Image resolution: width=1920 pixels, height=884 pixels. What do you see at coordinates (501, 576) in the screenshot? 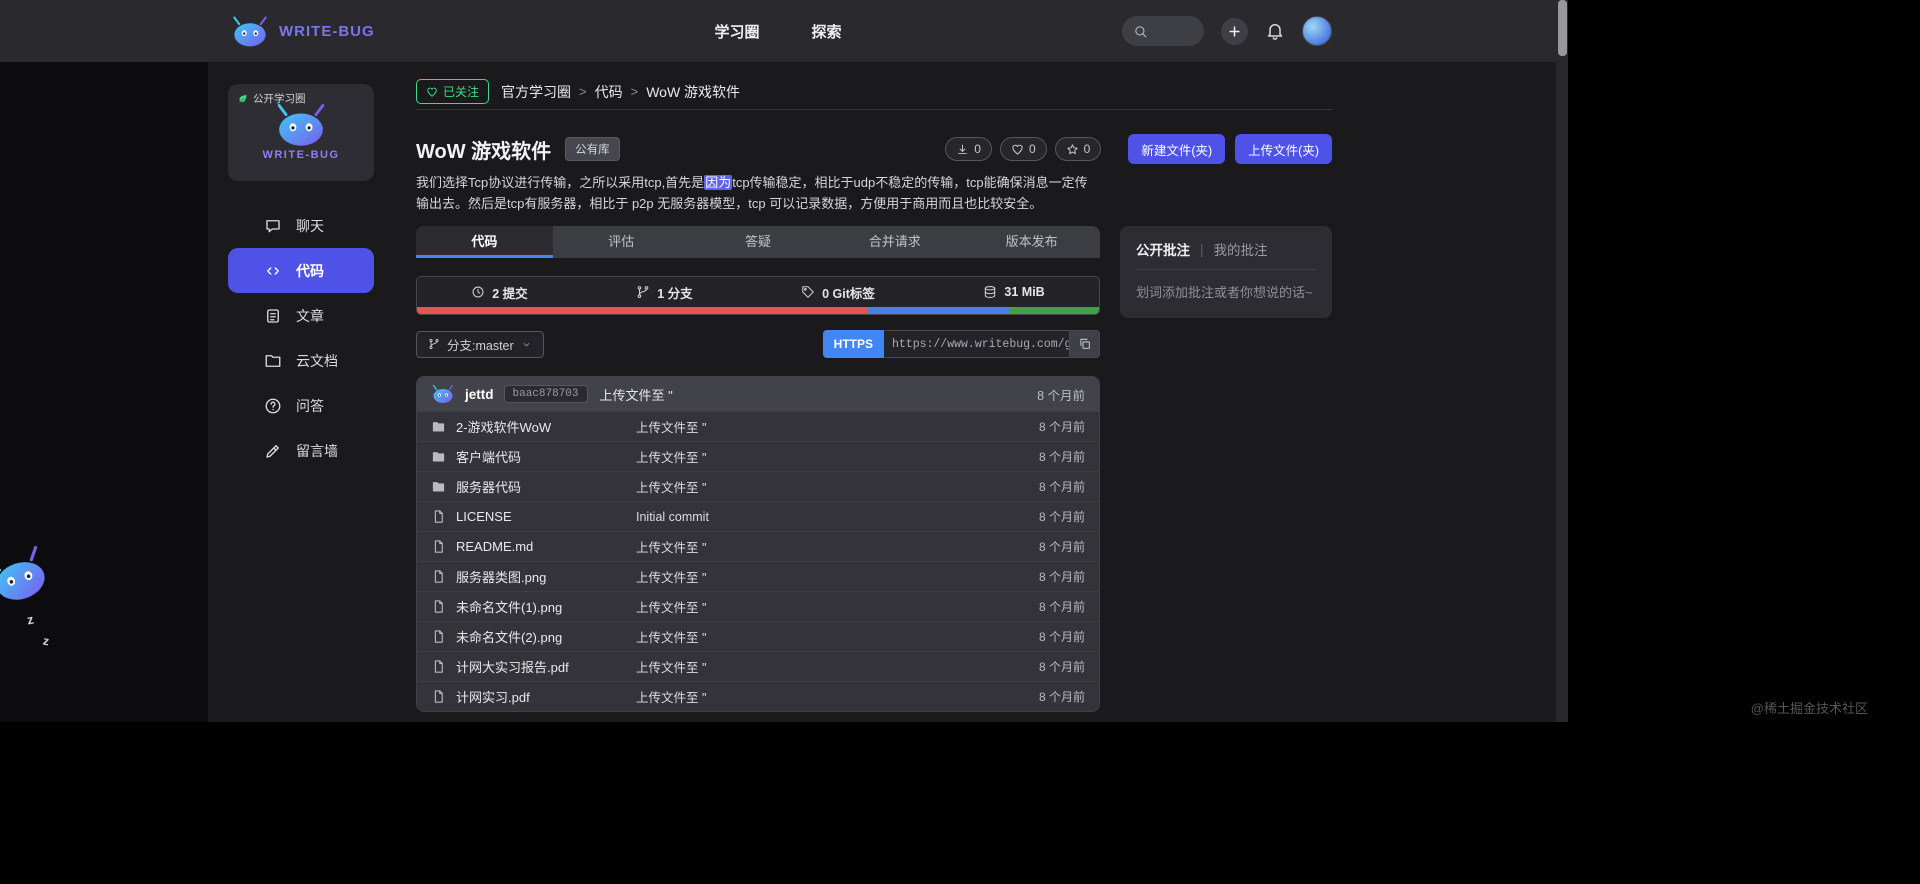
I see `file-name: 服务器类图.png` at bounding box center [501, 576].